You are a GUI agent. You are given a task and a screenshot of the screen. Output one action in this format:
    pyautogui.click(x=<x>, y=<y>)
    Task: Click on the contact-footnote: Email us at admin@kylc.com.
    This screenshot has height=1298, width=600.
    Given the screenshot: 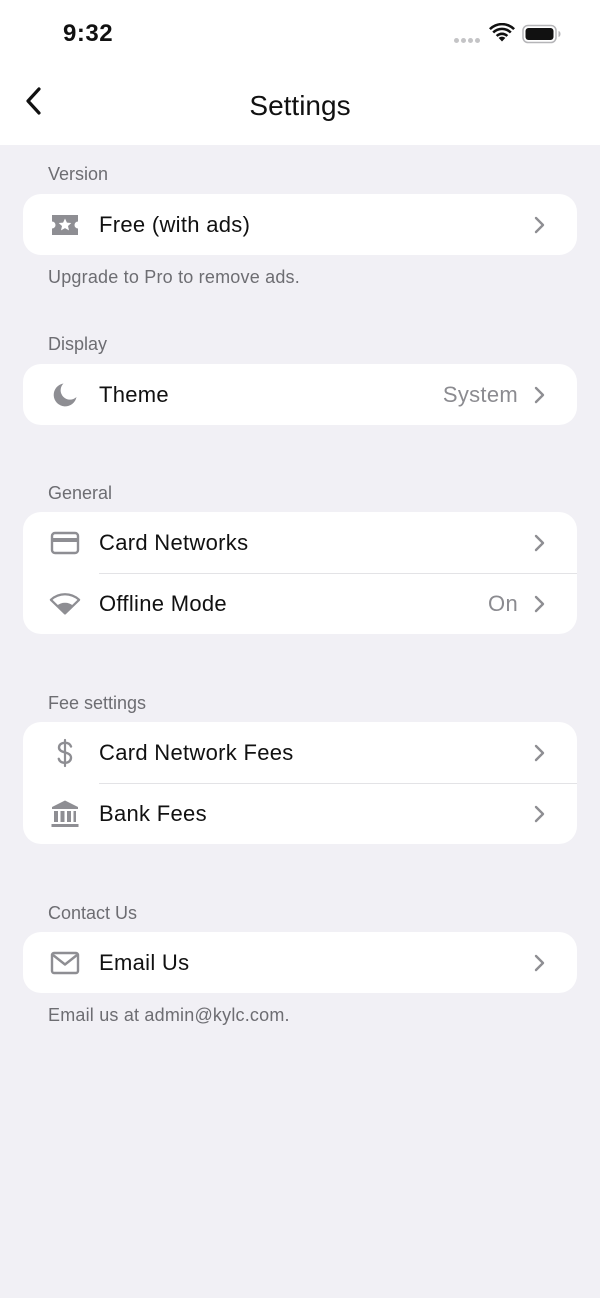 What is the action you would take?
    pyautogui.click(x=169, y=1015)
    